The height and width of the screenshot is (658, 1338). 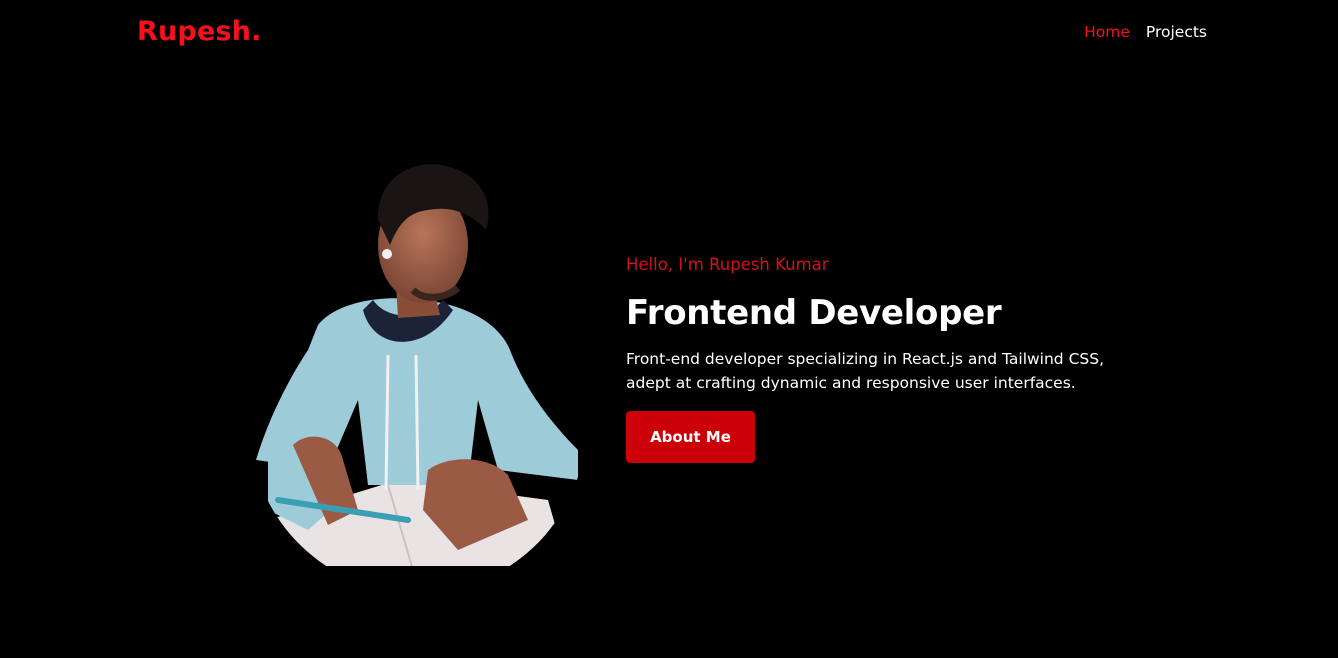 I want to click on hero-title: Frontend Developer, so click(x=814, y=313).